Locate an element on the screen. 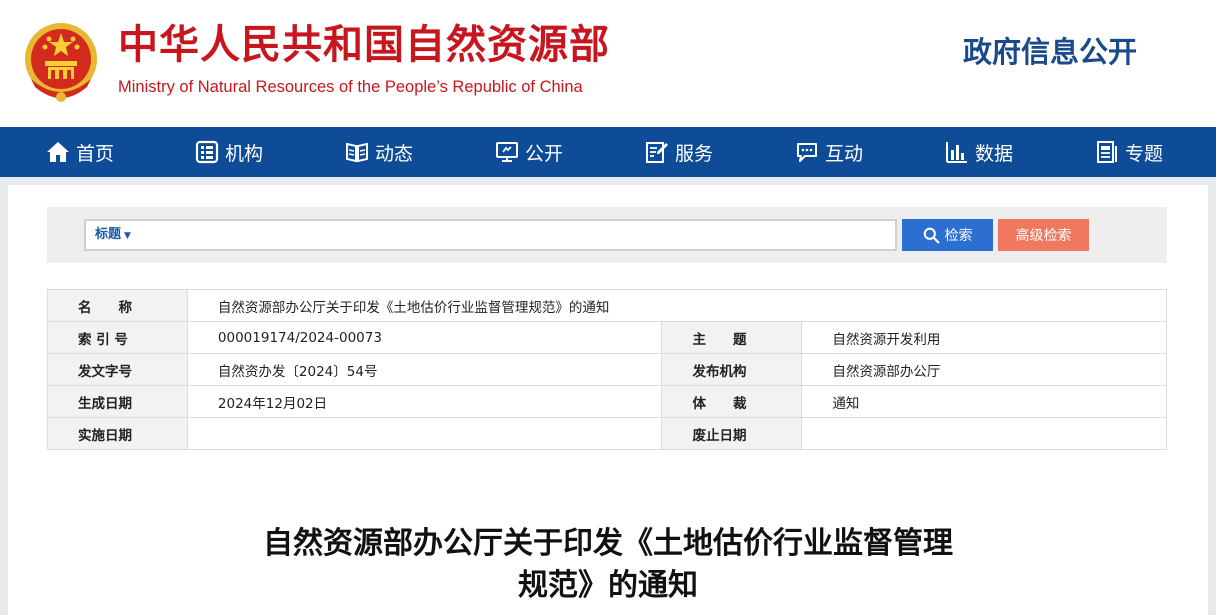 The image size is (1216, 615). nav-item-open: 公开 is located at coordinates (529, 152).